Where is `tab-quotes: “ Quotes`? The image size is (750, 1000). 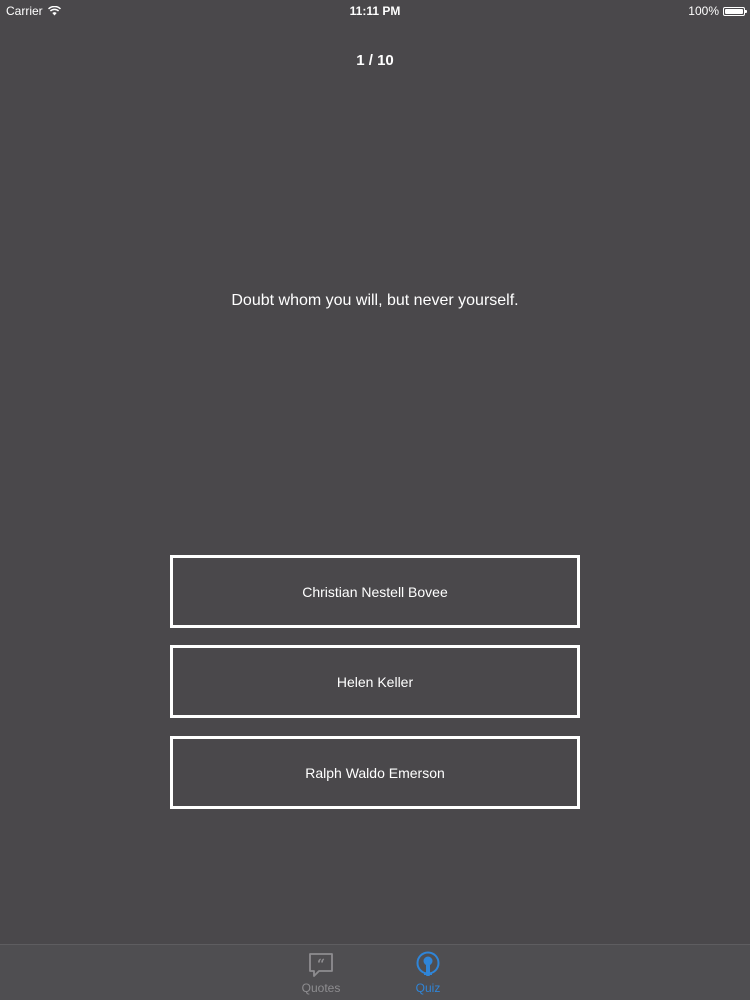 tab-quotes: “ Quotes is located at coordinates (321, 972).